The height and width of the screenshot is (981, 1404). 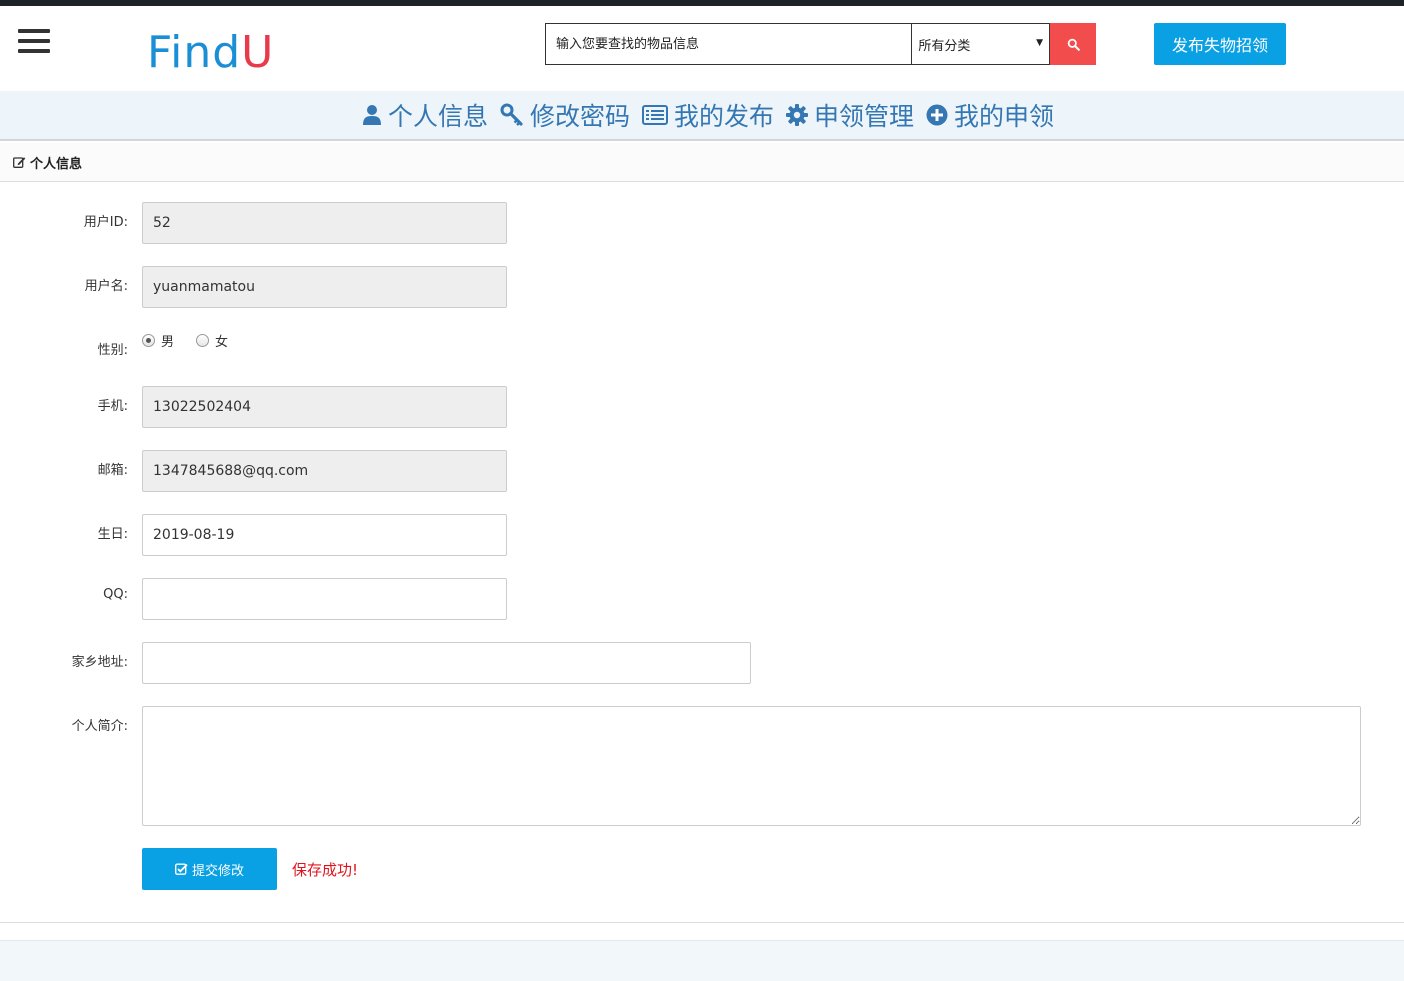 I want to click on hometown-label: 家乡地址:, so click(x=99, y=662).